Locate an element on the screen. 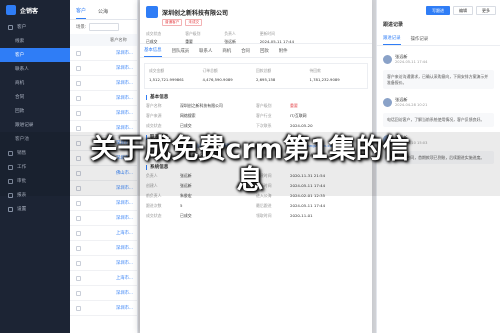 Image resolution: width=500 pixels, height=333 pixels. meta-label: 成交状态 is located at coordinates (154, 33).